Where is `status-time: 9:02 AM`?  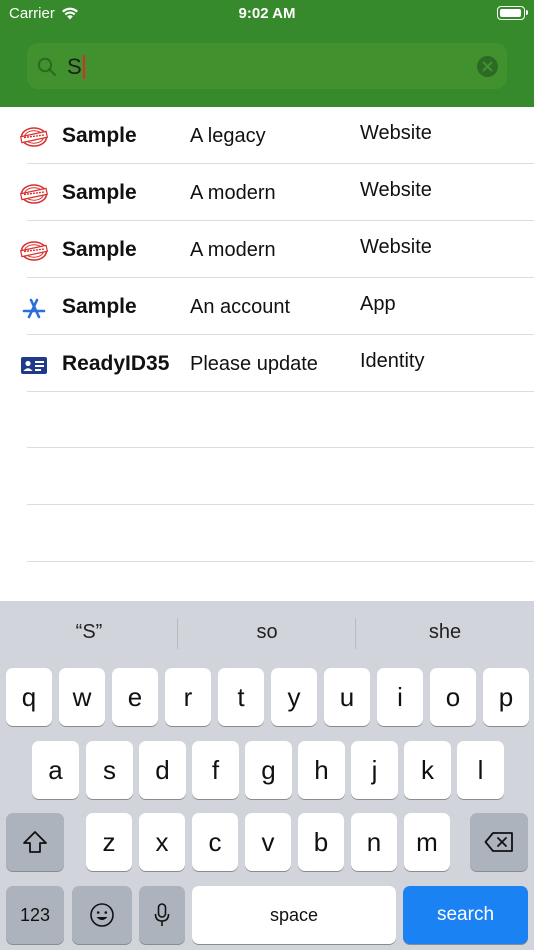 status-time: 9:02 AM is located at coordinates (267, 13).